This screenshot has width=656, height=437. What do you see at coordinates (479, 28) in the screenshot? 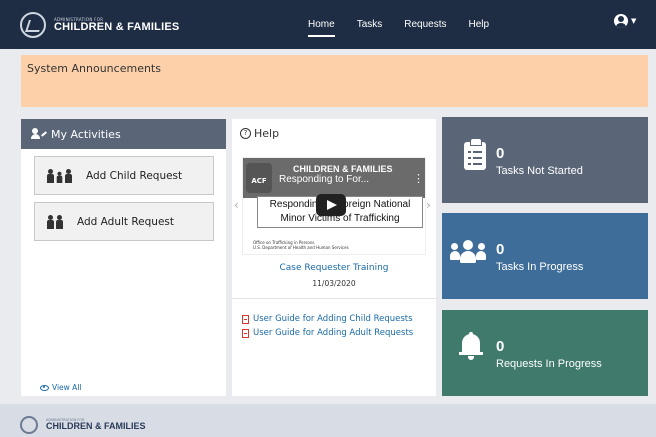
I see `nav-help: Help` at bounding box center [479, 28].